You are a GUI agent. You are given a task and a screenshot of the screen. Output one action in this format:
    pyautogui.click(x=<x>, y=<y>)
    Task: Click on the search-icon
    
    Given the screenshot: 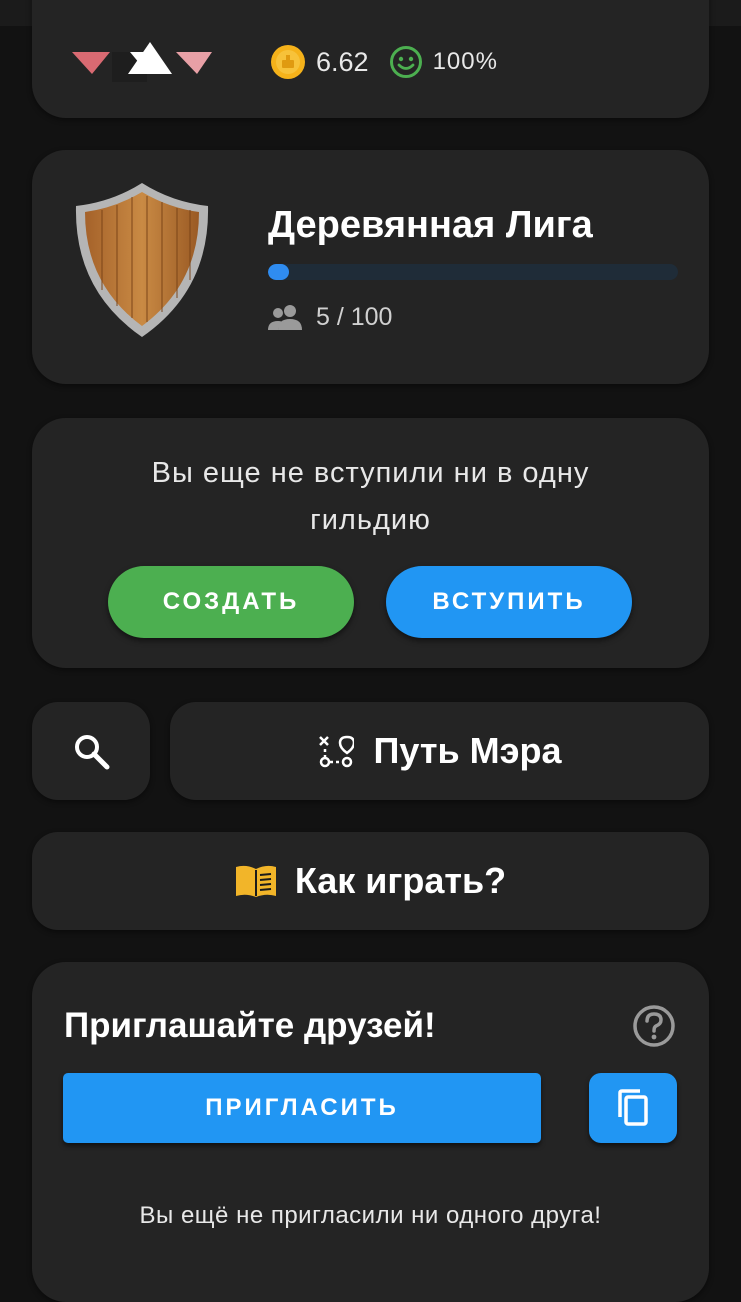 What is the action you would take?
    pyautogui.click(x=92, y=752)
    